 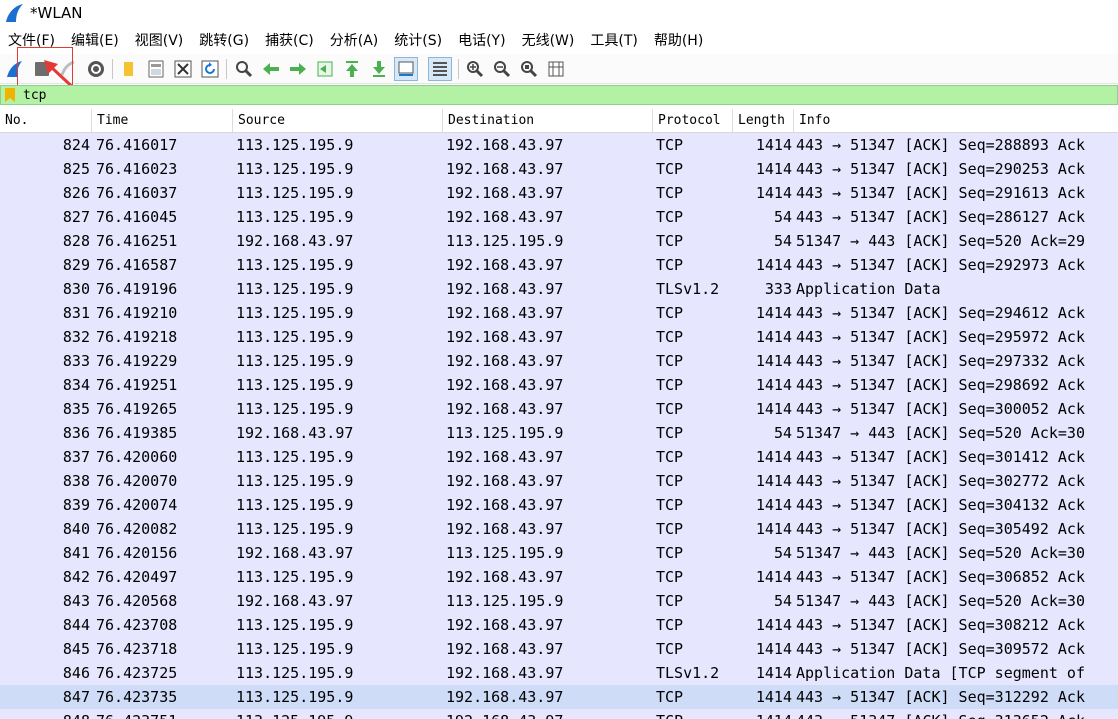 What do you see at coordinates (613, 41) in the screenshot?
I see `menu-tools: 工具(T)` at bounding box center [613, 41].